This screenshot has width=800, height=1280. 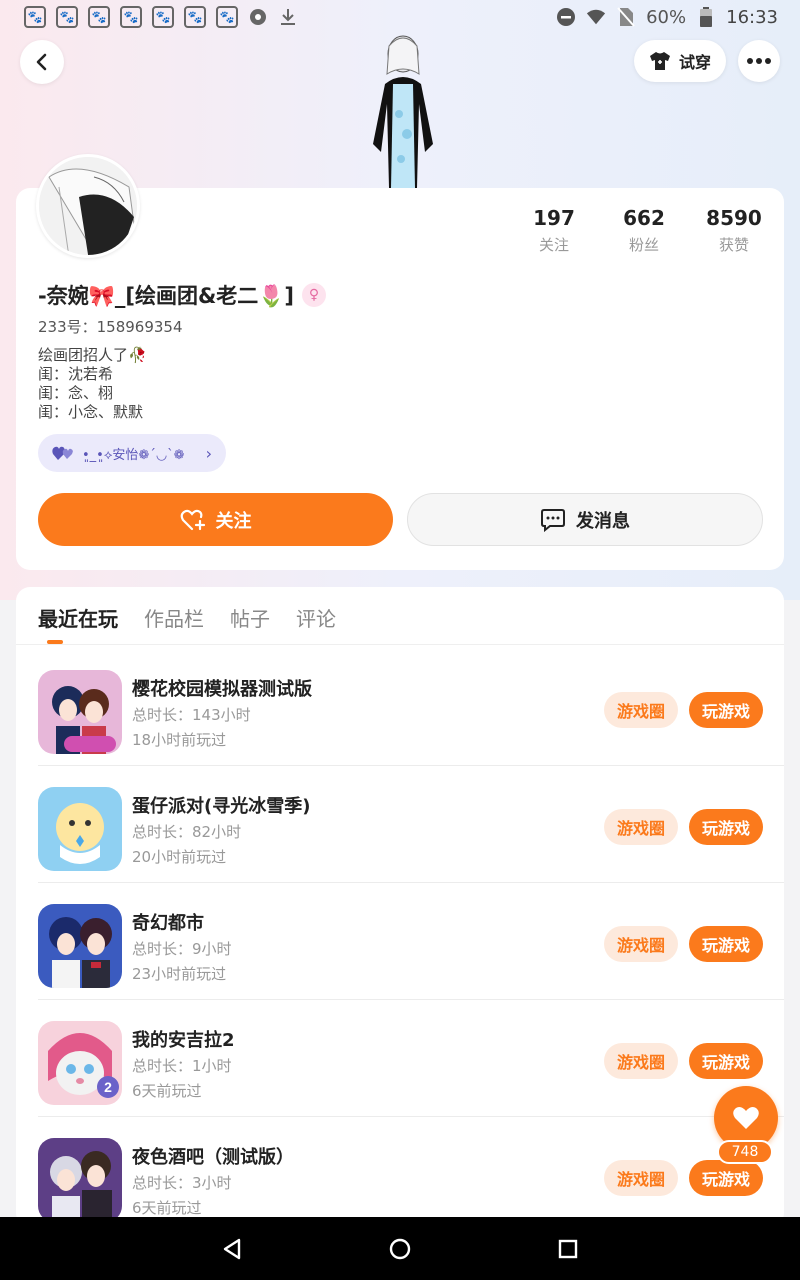 I want to click on game-title: 蛋仔派对(寻光冰雪季), so click(x=221, y=806).